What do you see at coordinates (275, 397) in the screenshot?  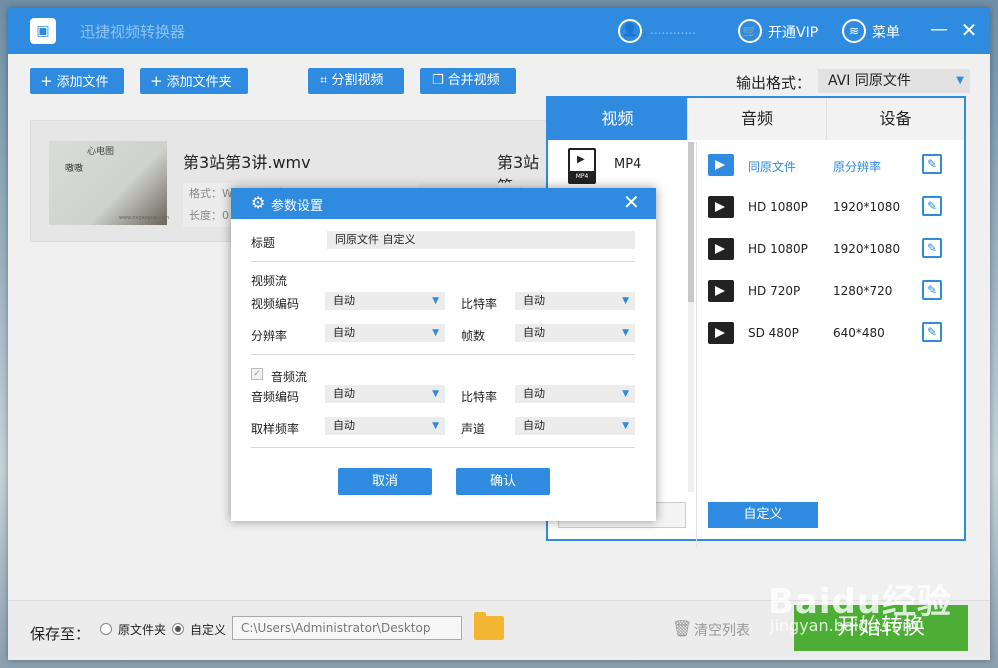 I see `audio-codec-label: 音频编码` at bounding box center [275, 397].